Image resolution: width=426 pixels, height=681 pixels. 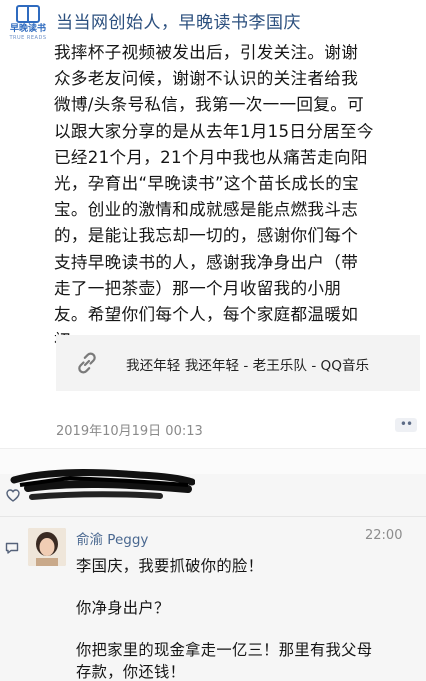 What do you see at coordinates (170, 566) in the screenshot?
I see `comment-text-line: 李国庆，我要抓破你的脸！` at bounding box center [170, 566].